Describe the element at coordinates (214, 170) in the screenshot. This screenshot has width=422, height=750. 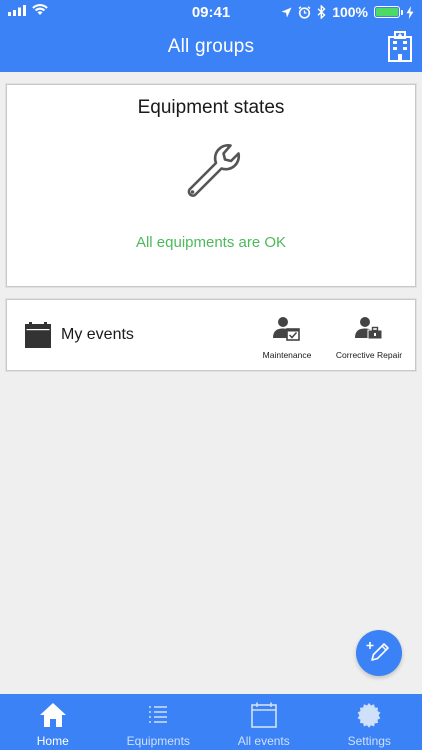
I see `wrench-icon` at that location.